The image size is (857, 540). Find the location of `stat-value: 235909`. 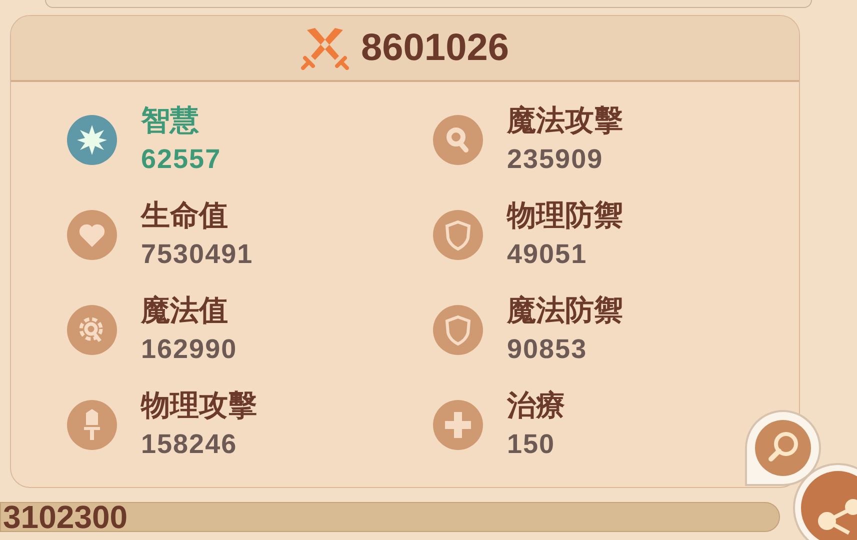

stat-value: 235909 is located at coordinates (555, 159).